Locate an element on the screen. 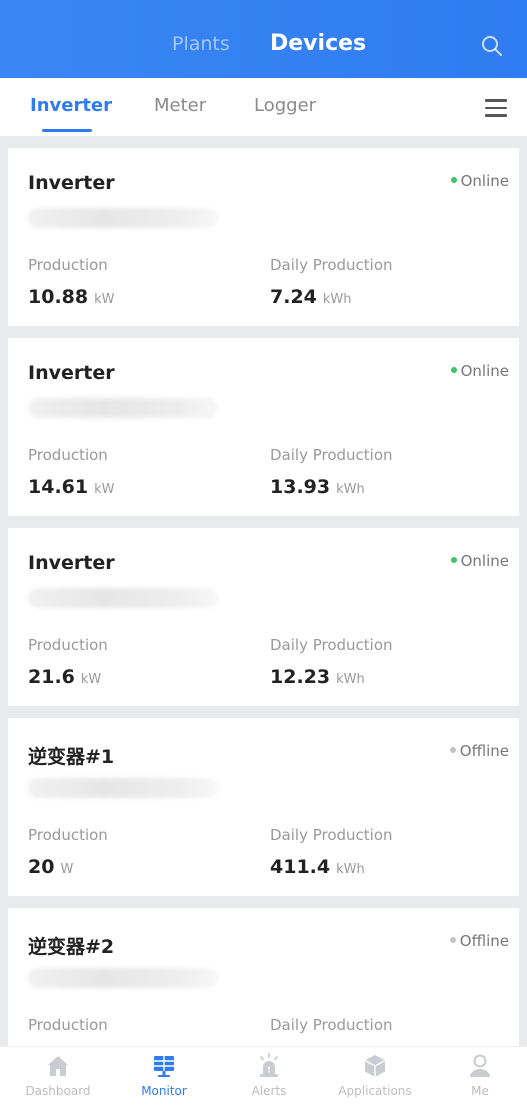  cube-icon is located at coordinates (375, 1066).